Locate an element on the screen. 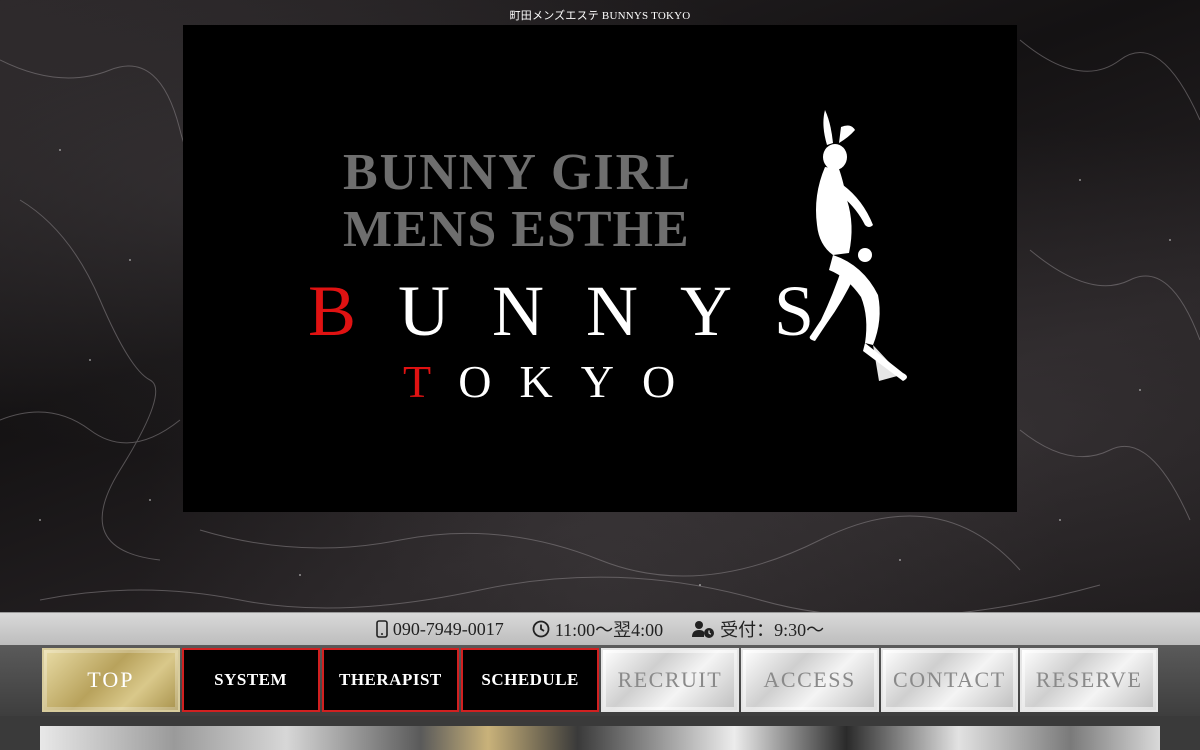 The image size is (1200, 750). logo-line-bunnys: BUNNYS is located at coordinates (725, 311).